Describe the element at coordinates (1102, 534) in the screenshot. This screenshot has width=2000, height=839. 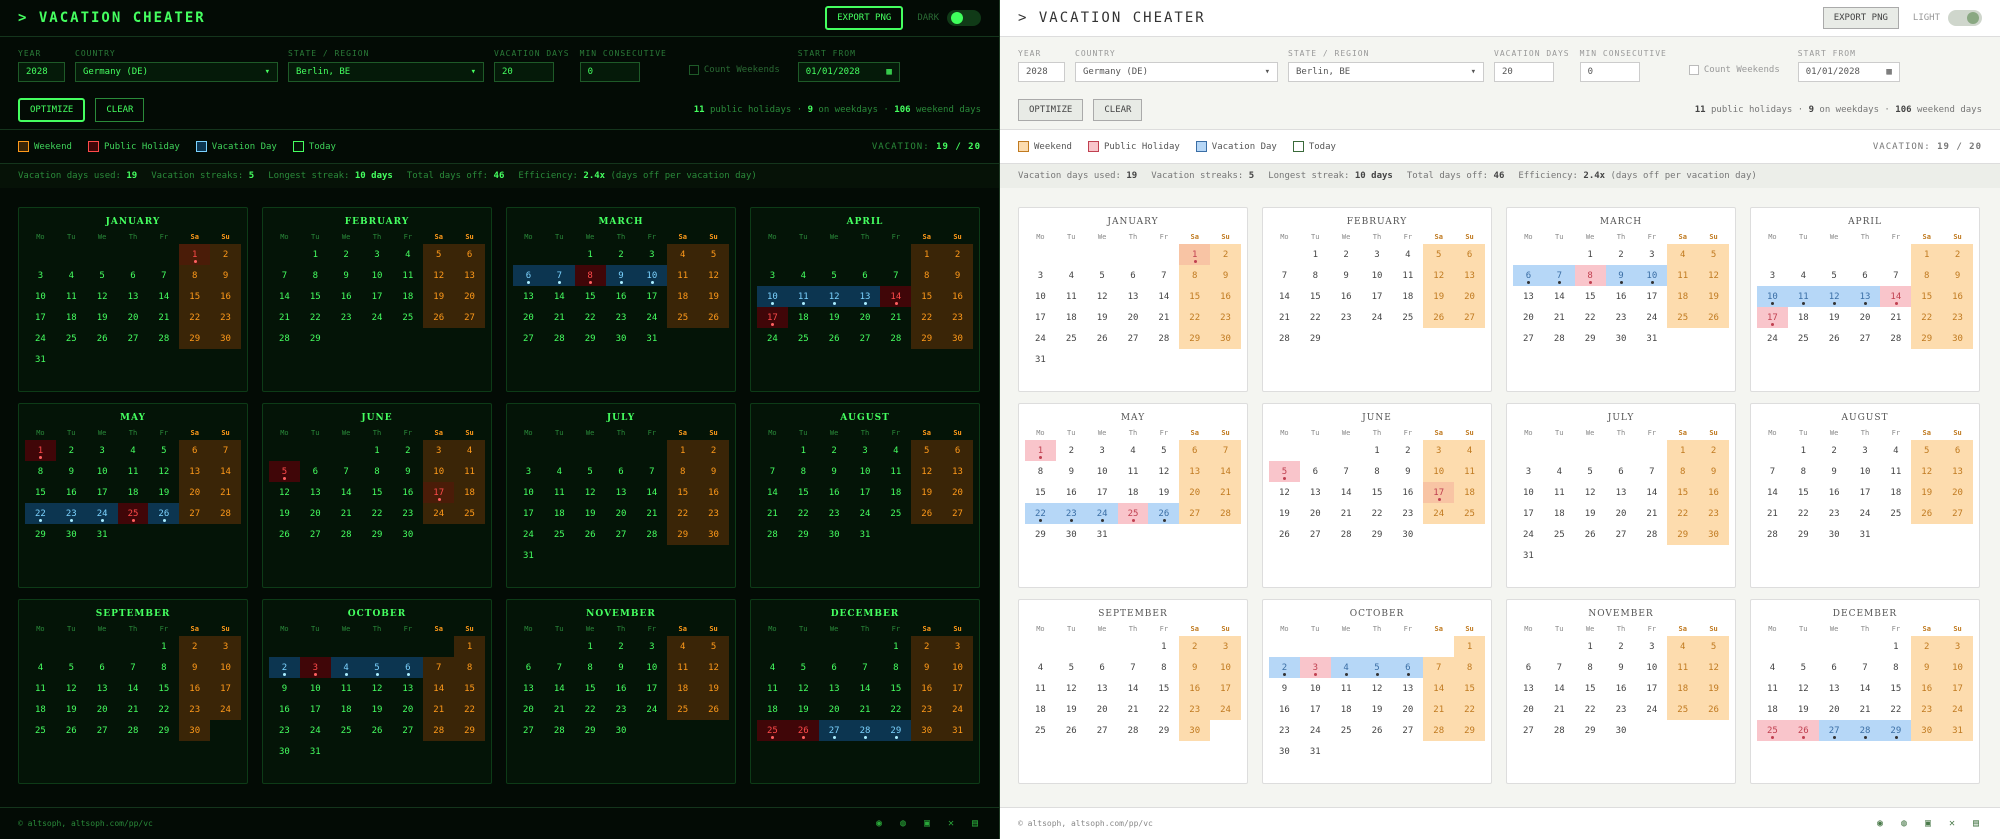
I see `day-cell: 31` at that location.